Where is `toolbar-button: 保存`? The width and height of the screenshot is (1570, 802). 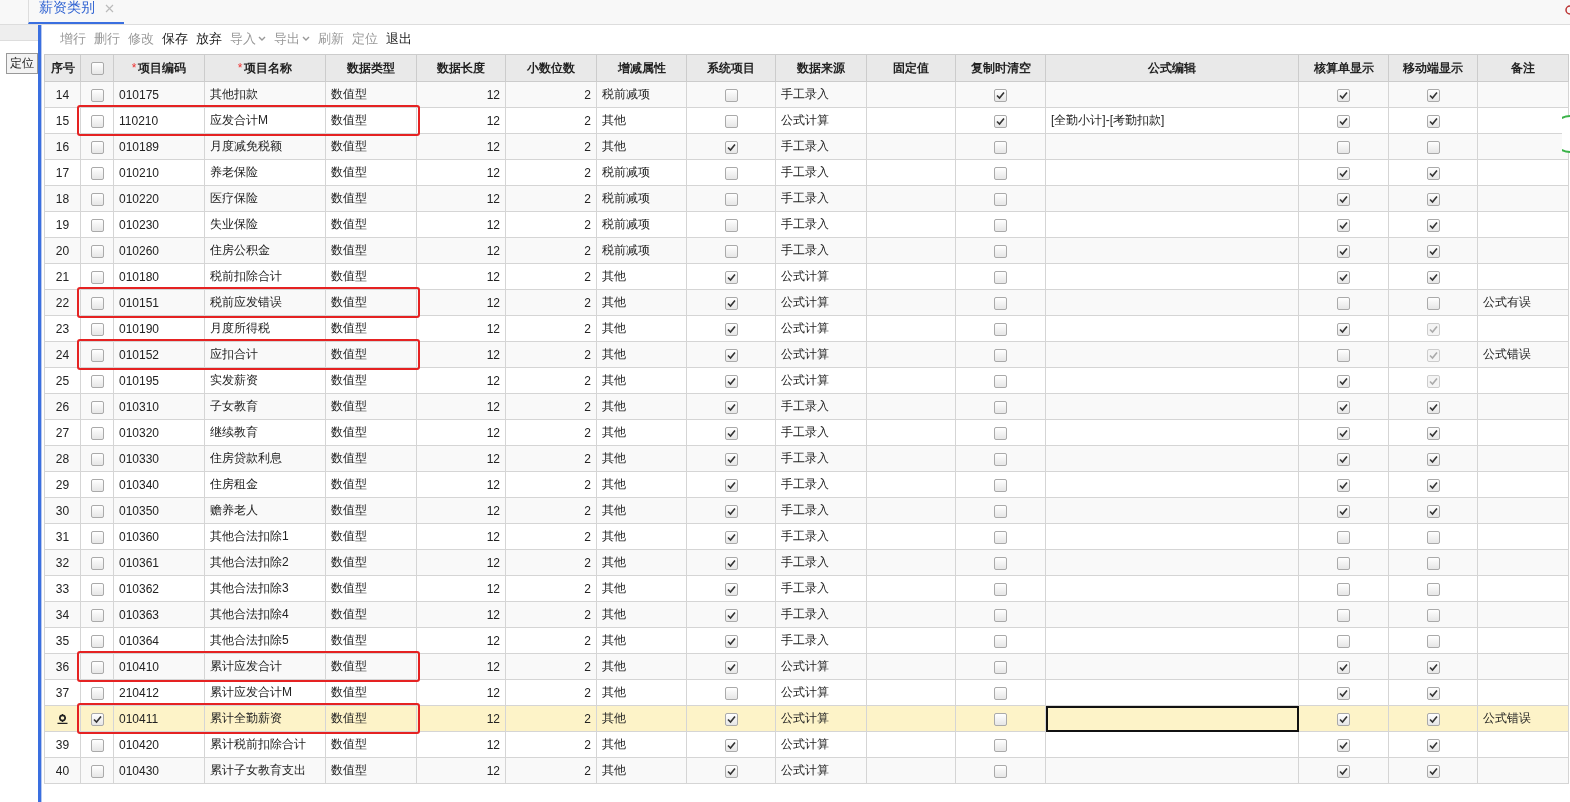
toolbar-button: 保存 is located at coordinates (175, 39).